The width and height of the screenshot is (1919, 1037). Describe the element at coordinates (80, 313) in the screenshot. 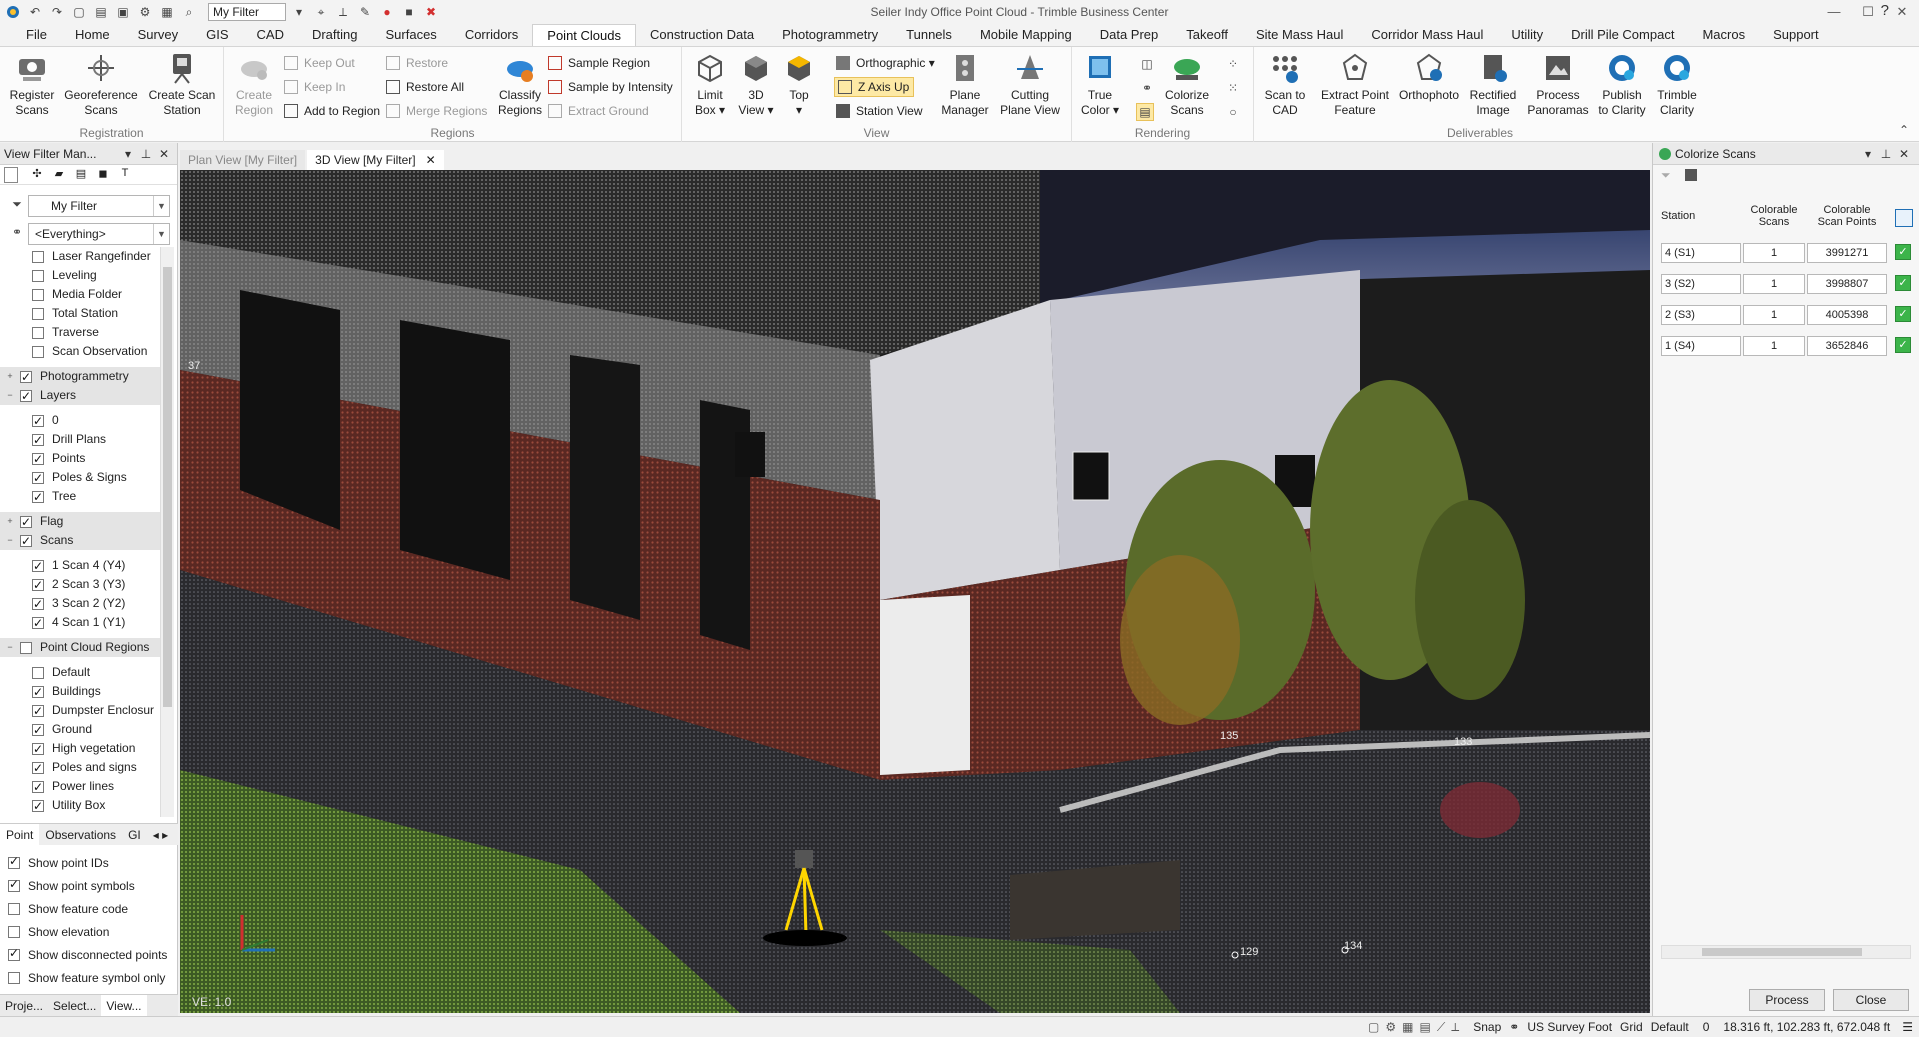

I see `tree-item: Total Station` at that location.